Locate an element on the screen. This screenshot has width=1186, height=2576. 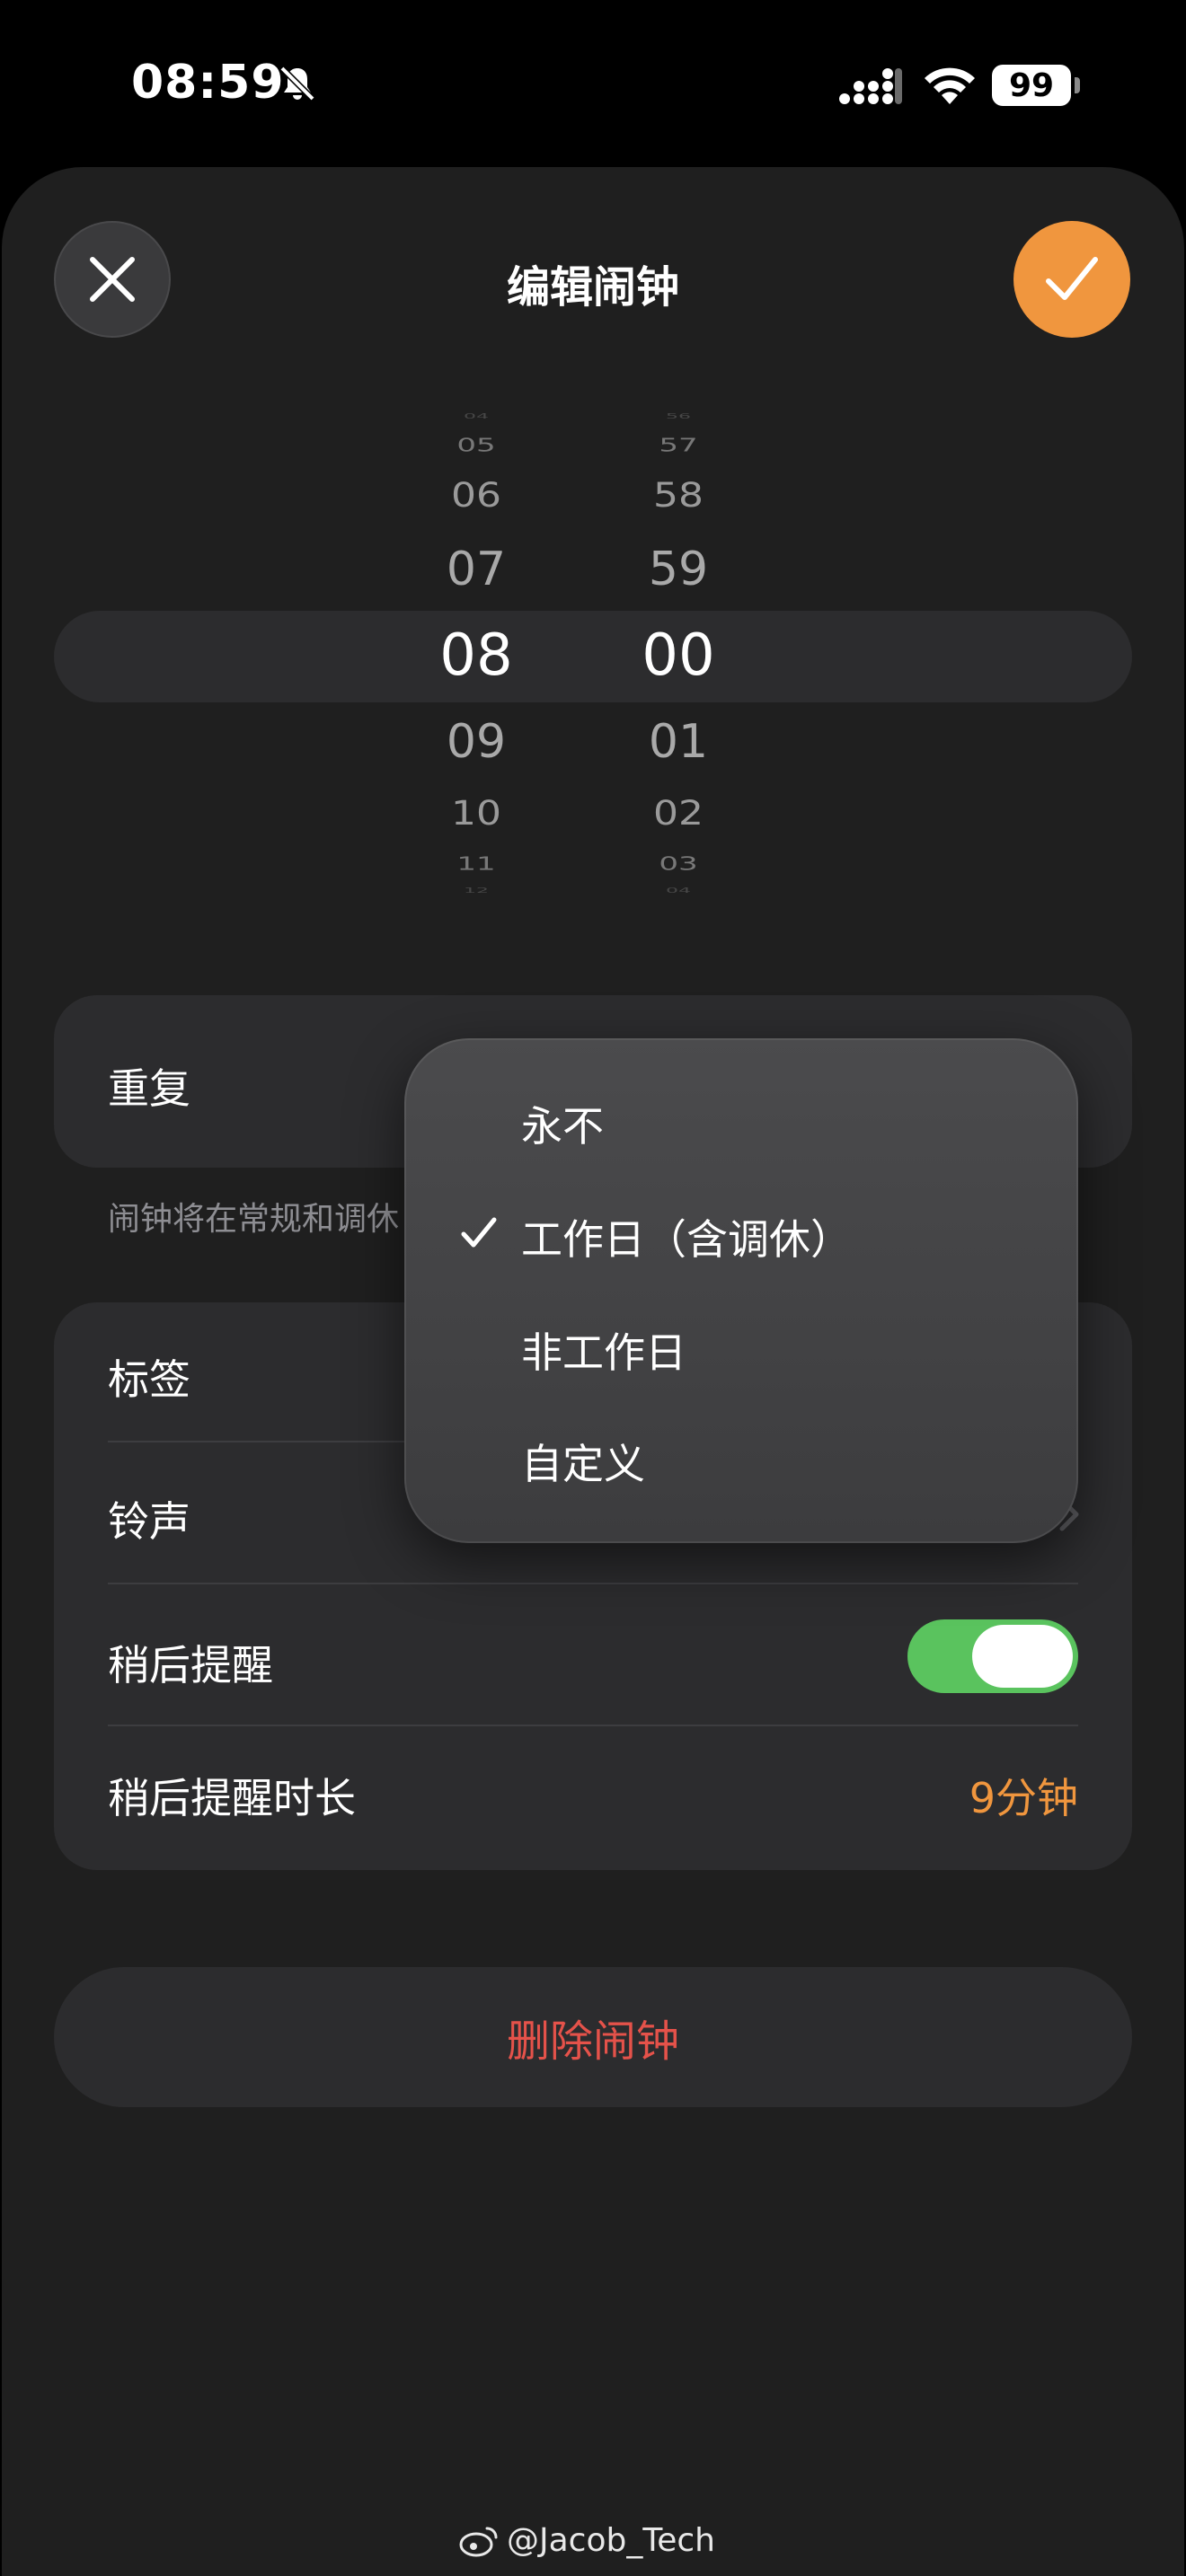
toggle-knob is located at coordinates (1022, 1656).